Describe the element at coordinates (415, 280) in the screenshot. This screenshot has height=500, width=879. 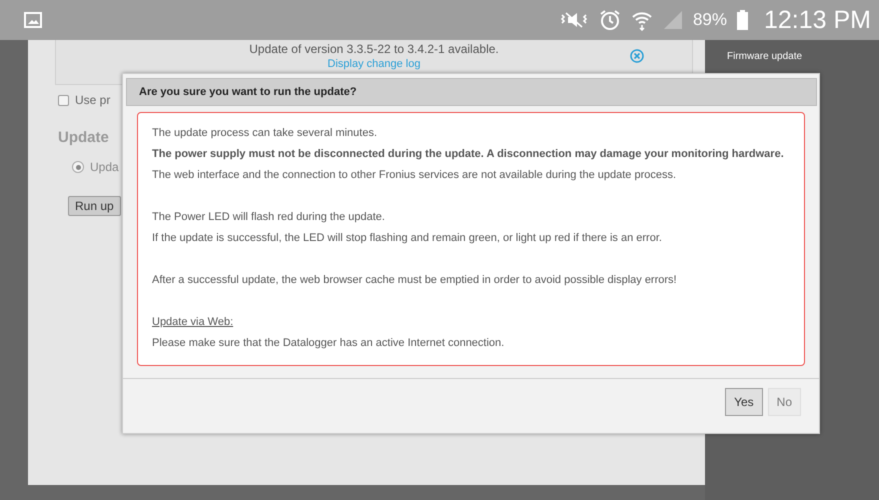
I see `message-line: After a successful update, the web browser cache must be emptied in order to avoid possible display errors!` at that location.